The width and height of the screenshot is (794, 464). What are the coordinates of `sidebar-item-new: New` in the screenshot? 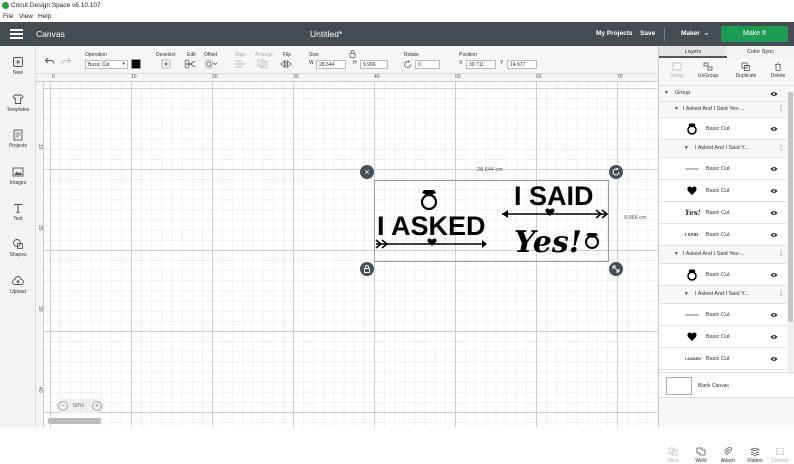 It's located at (18, 66).